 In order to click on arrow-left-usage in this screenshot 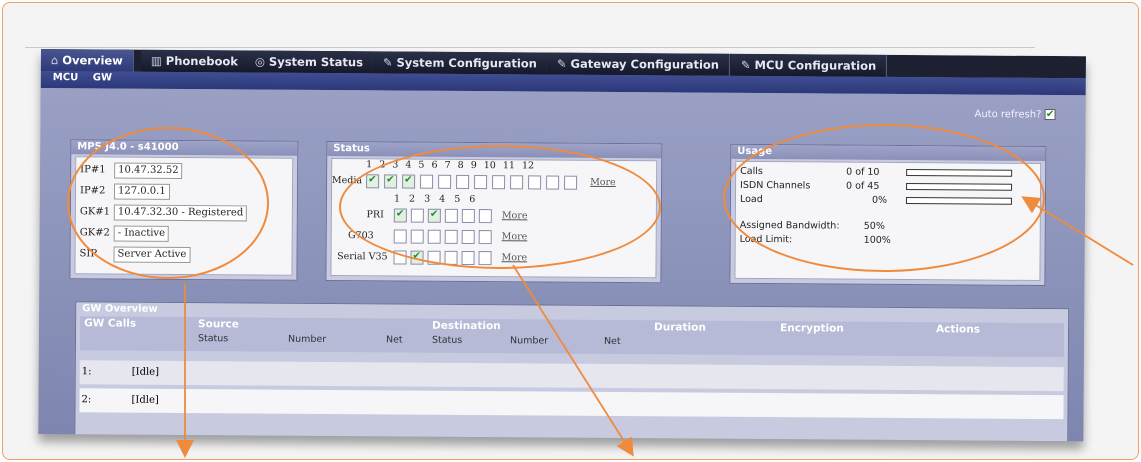, I will do `click(1077, 231)`.